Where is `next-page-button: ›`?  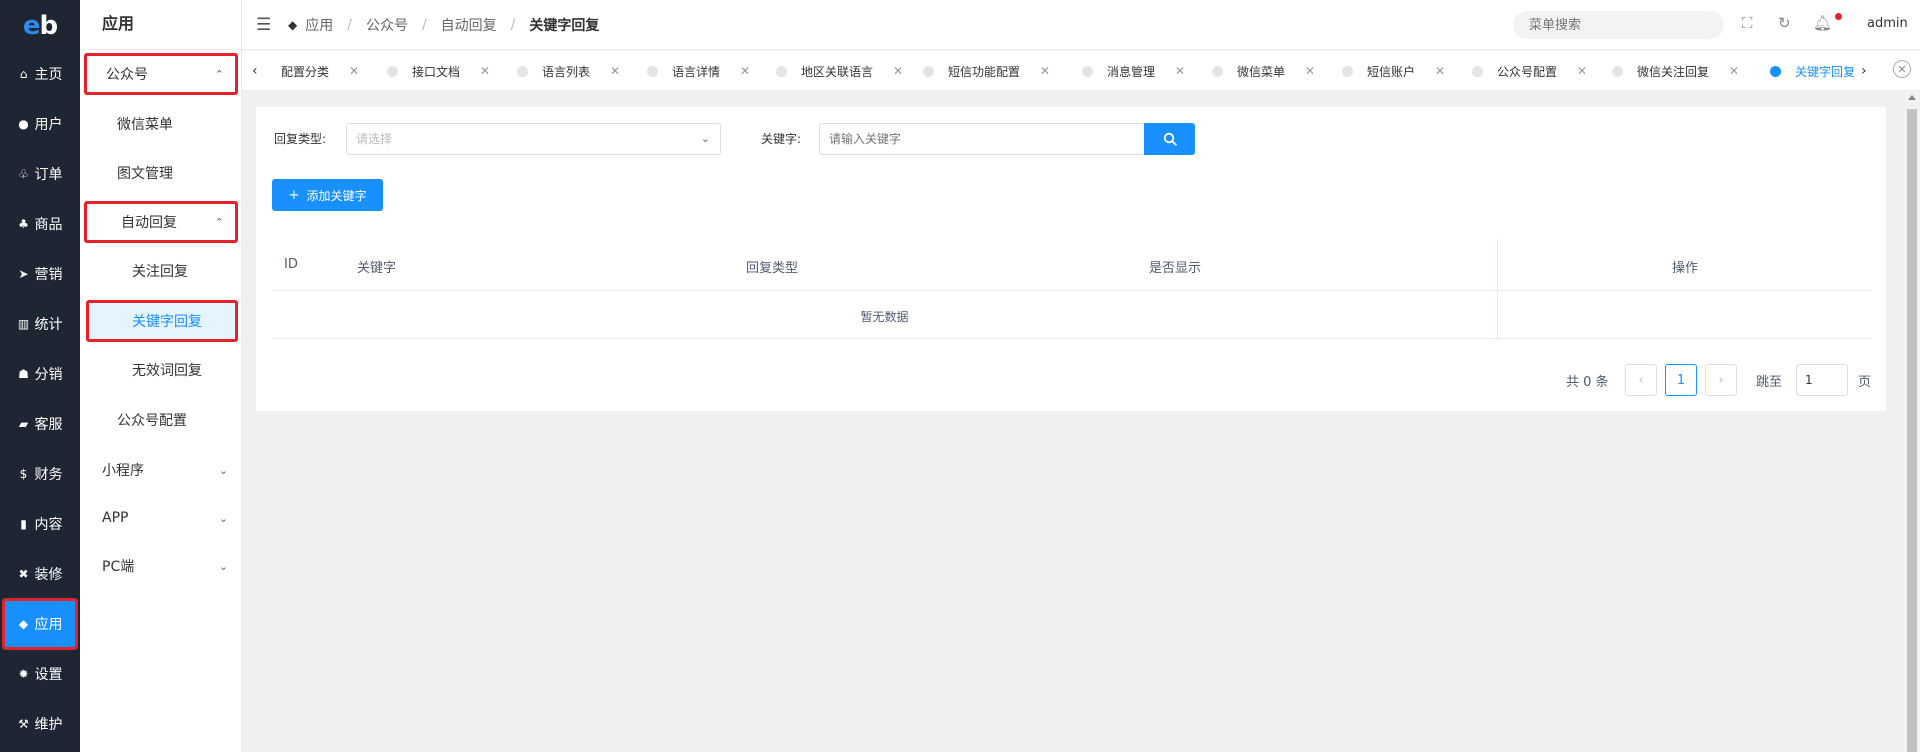 next-page-button: › is located at coordinates (1721, 380).